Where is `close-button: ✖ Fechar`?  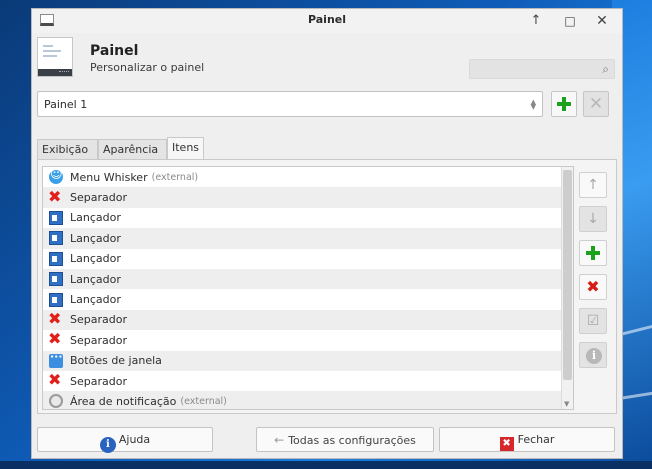
close-button: ✖ Fechar is located at coordinates (527, 439).